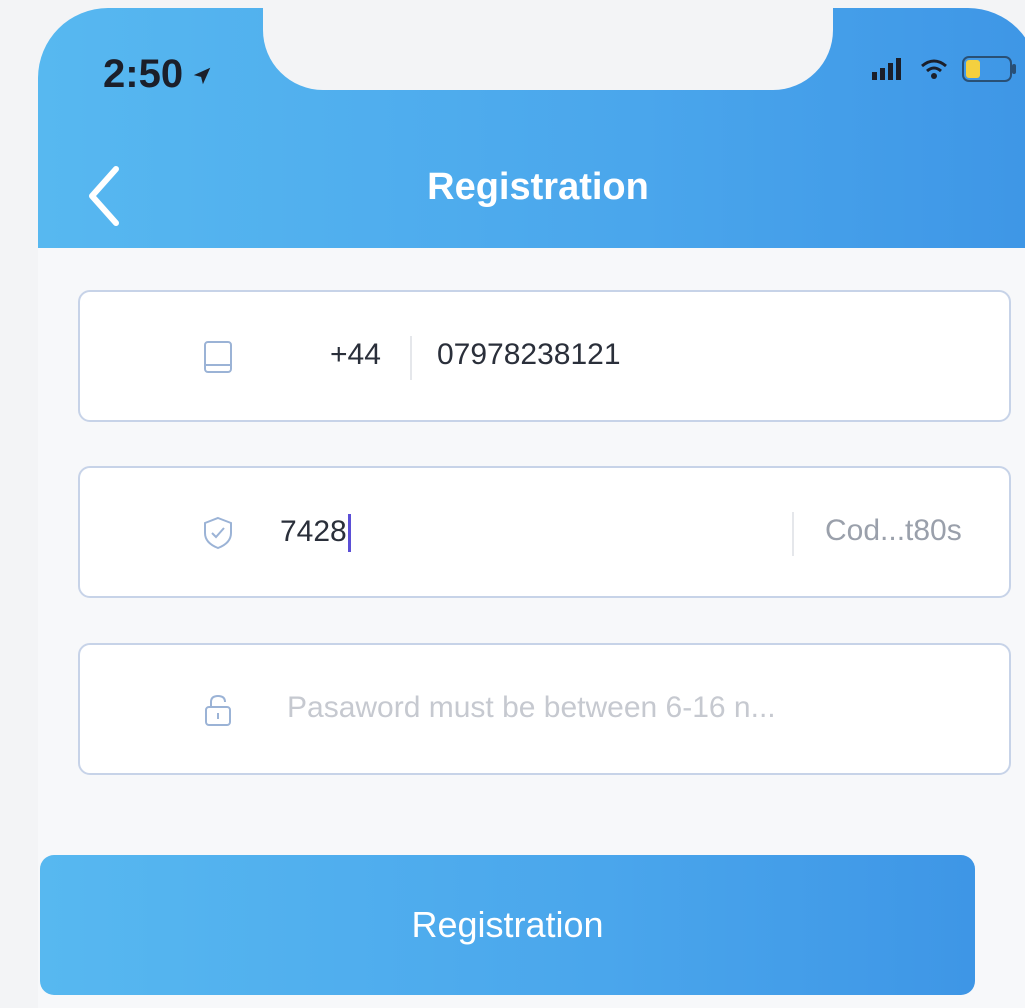 Image resolution: width=1025 pixels, height=1008 pixels. Describe the element at coordinates (990, 71) in the screenshot. I see `battery-icon` at that location.